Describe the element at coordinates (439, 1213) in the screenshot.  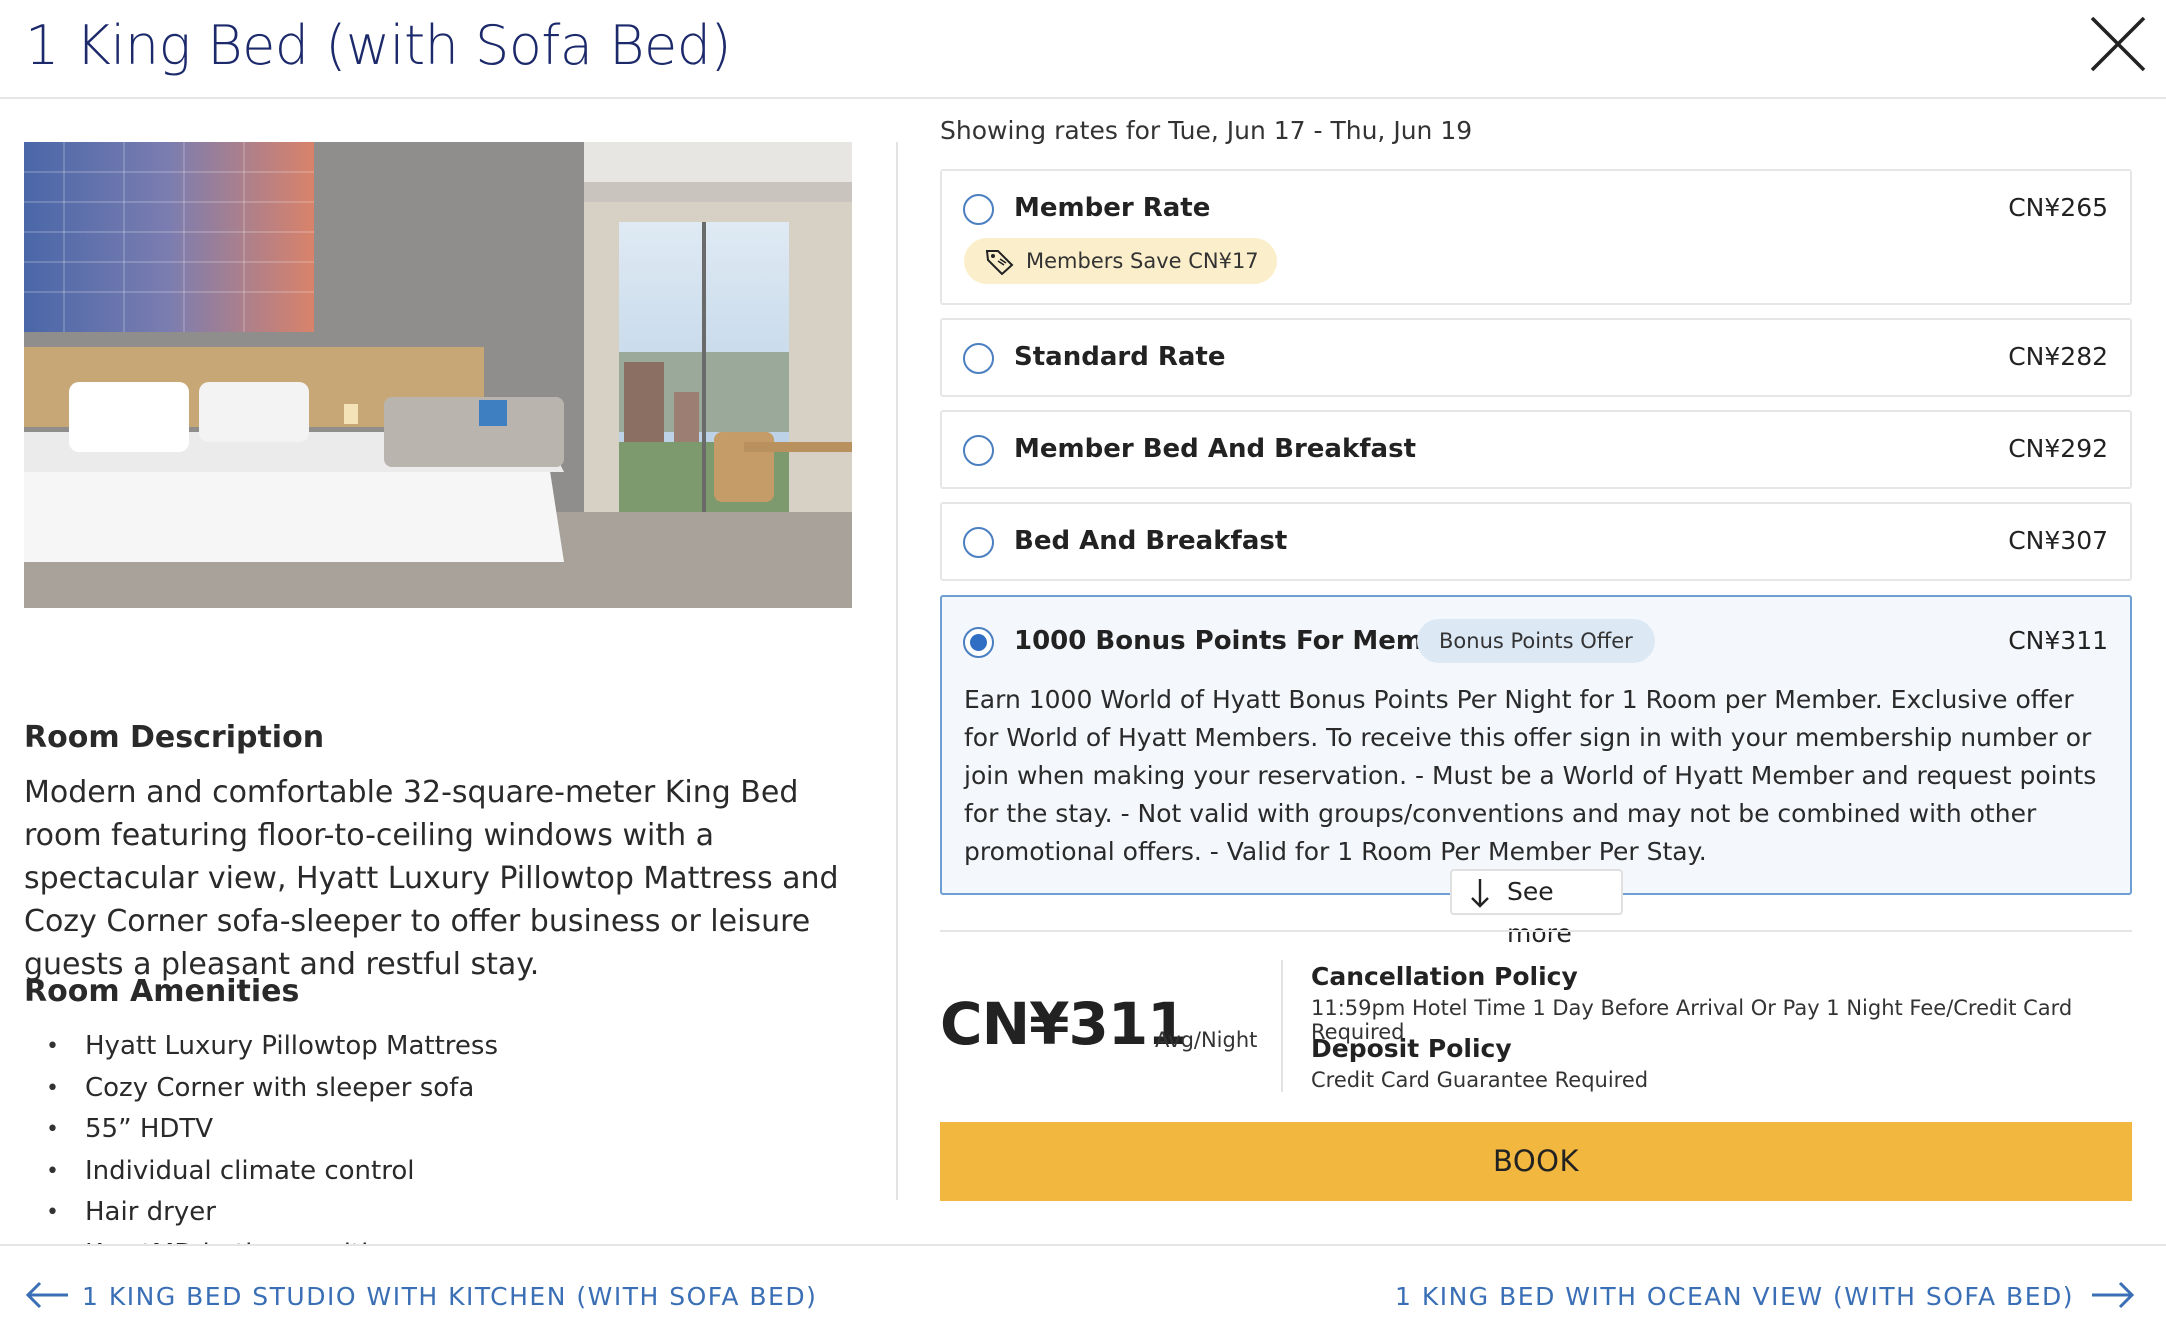
I see `list-item: Hair dryer` at that location.